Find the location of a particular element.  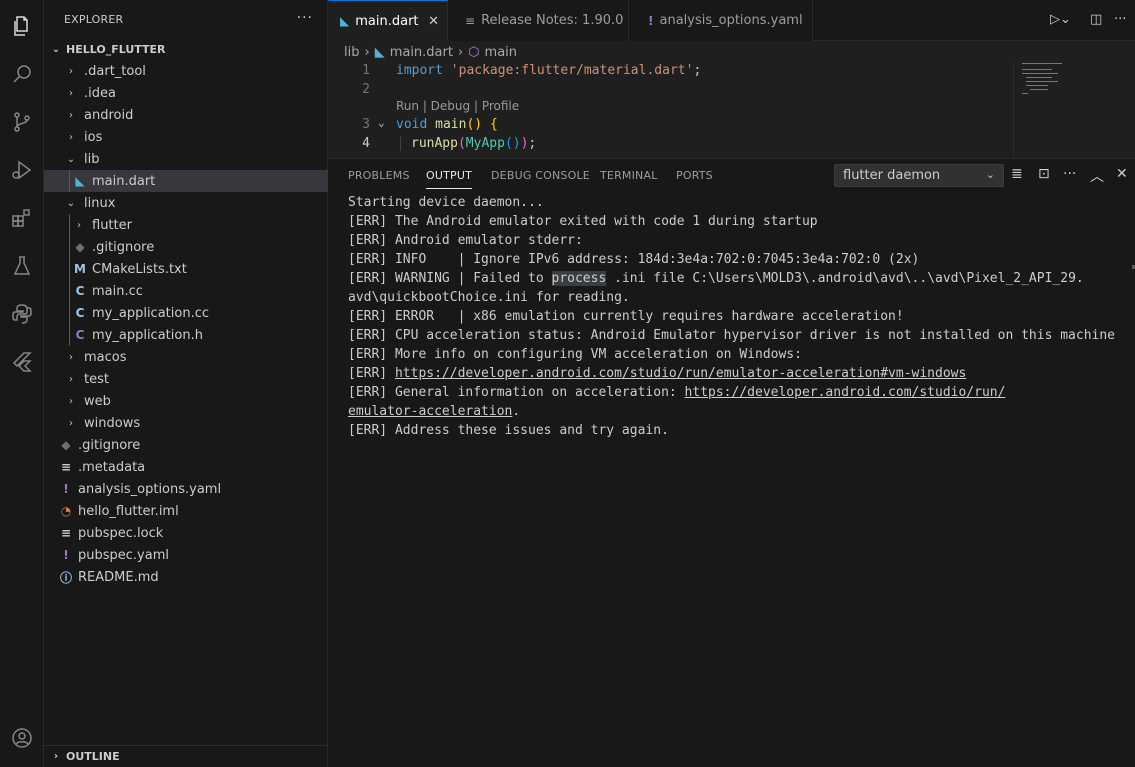

tab-output: OUTPUT is located at coordinates (449, 179).